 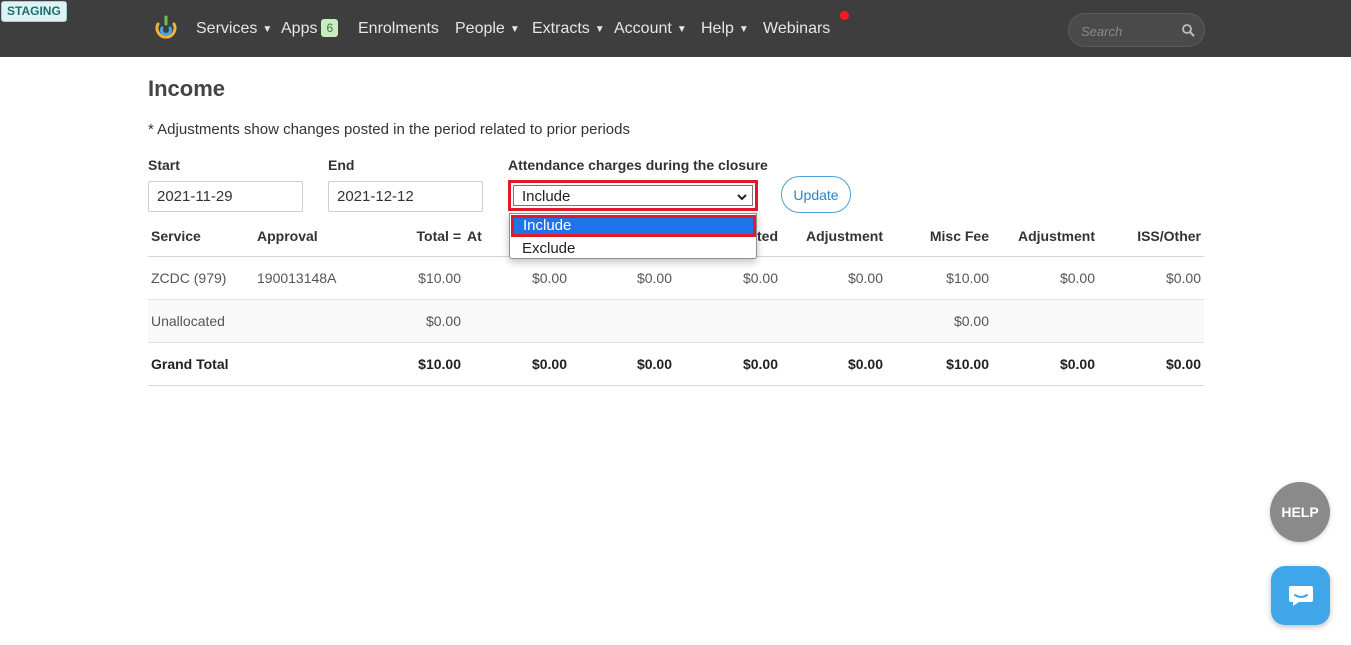 I want to click on nav-people: People ▼, so click(x=487, y=29).